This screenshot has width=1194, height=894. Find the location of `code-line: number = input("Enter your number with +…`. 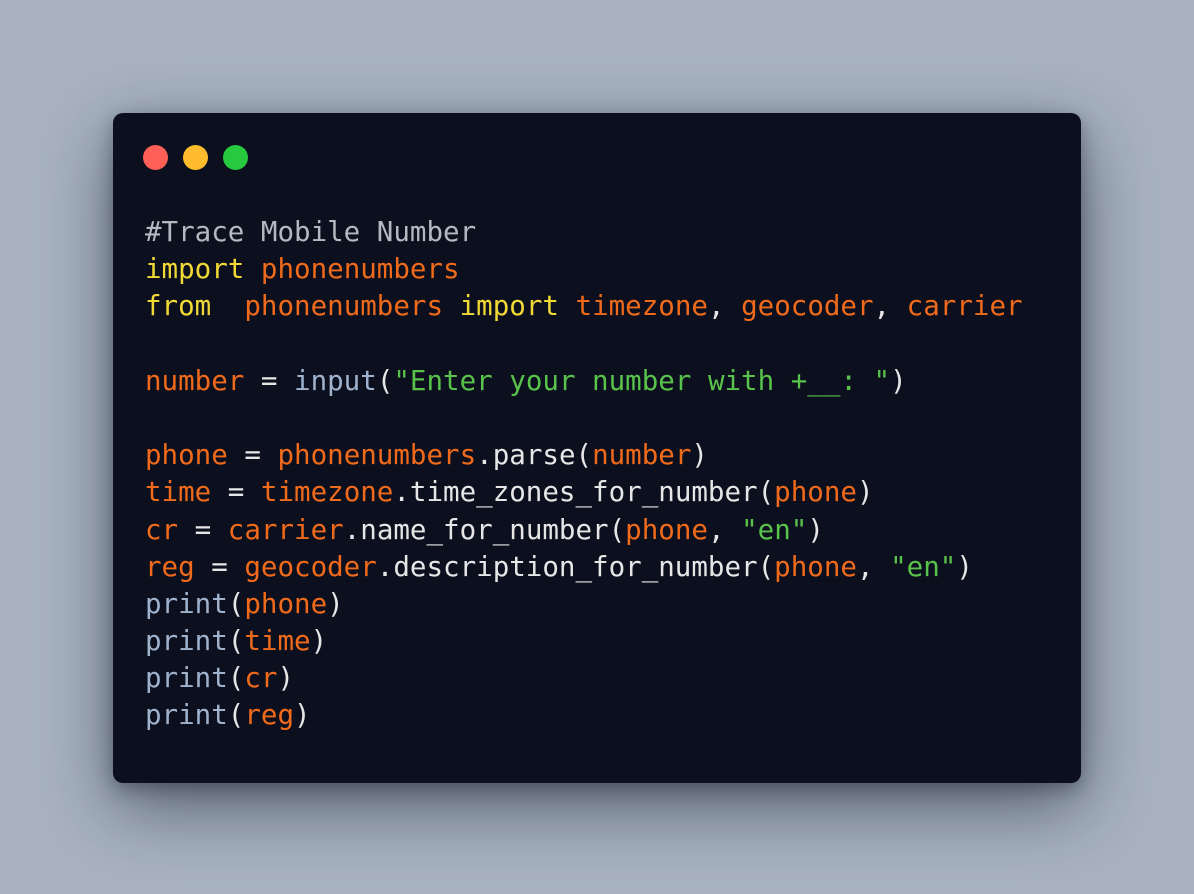

code-line: number = input("Enter your number with +… is located at coordinates (603, 381).